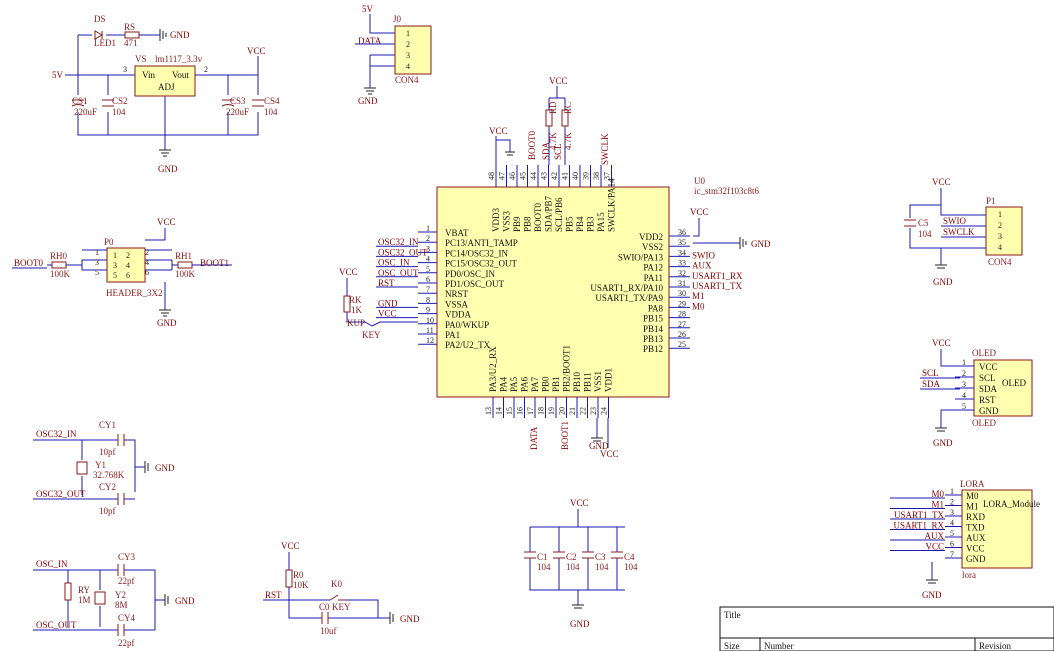 Image resolution: width=1054 pixels, height=651 pixels. I want to click on vs-ref: VS, so click(141, 59).